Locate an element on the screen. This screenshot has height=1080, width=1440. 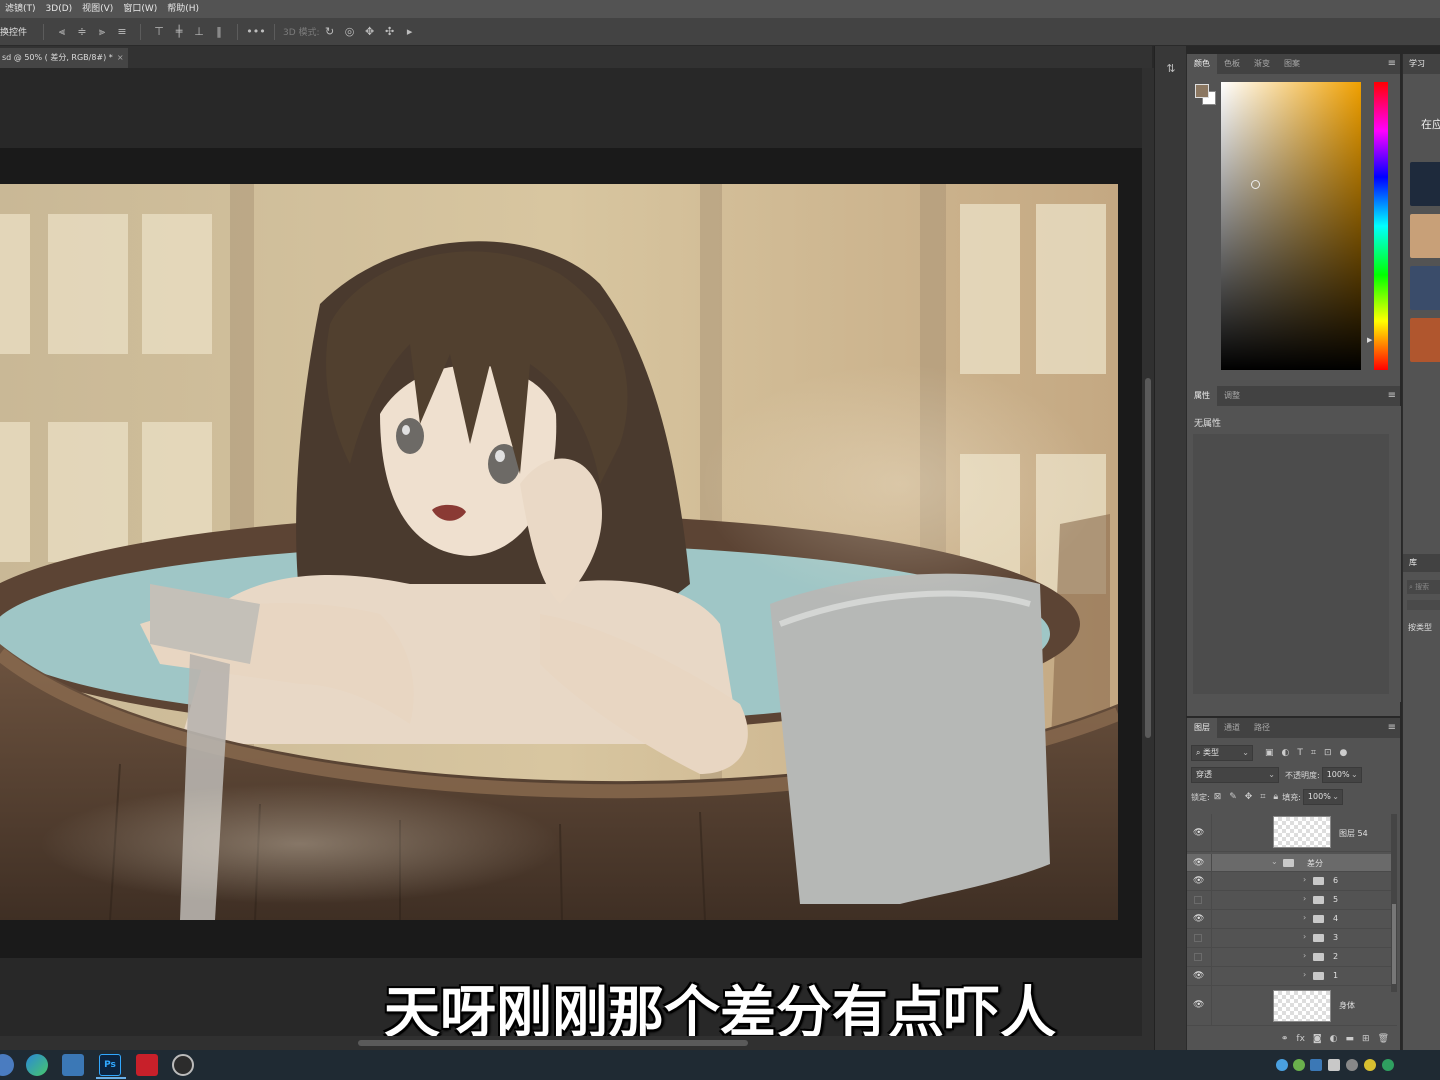
group-by-type-text: 按类型 is located at coordinates (1420, 627).